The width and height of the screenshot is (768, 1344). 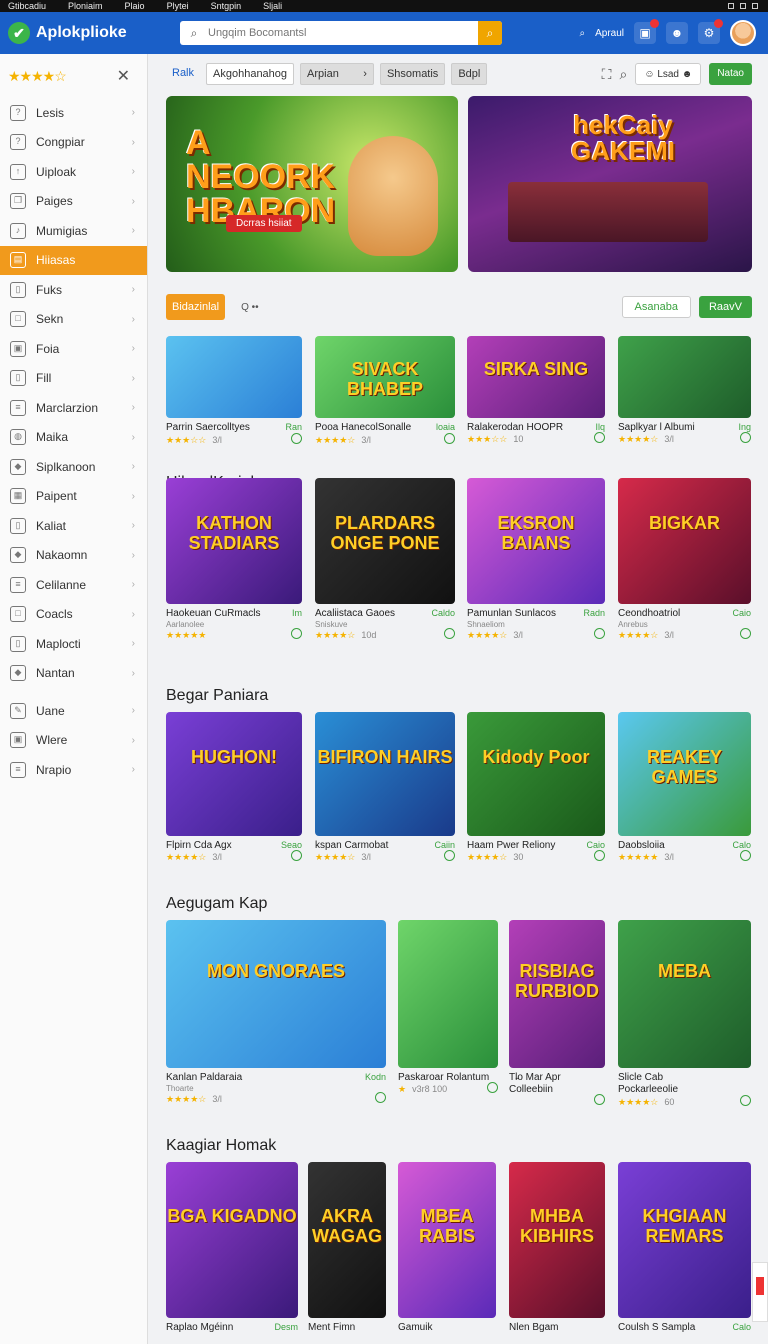 I want to click on crop-icon: ⛶, so click(x=607, y=74).